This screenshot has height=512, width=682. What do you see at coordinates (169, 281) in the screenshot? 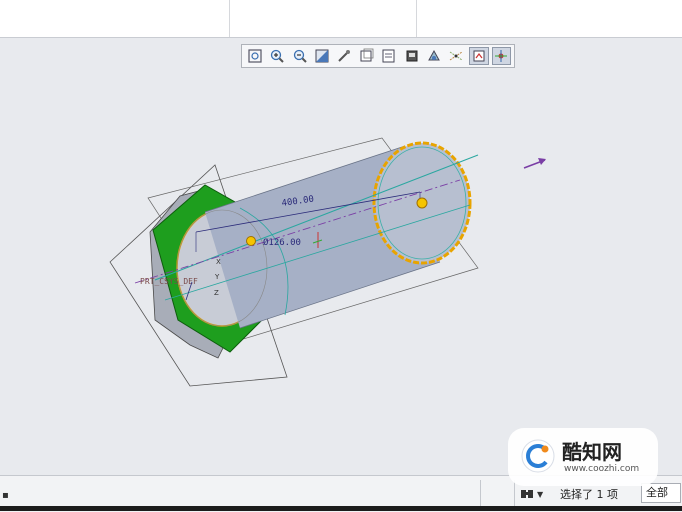
I see `part-csys-label: PRT_CSYS_DEF` at bounding box center [169, 281].